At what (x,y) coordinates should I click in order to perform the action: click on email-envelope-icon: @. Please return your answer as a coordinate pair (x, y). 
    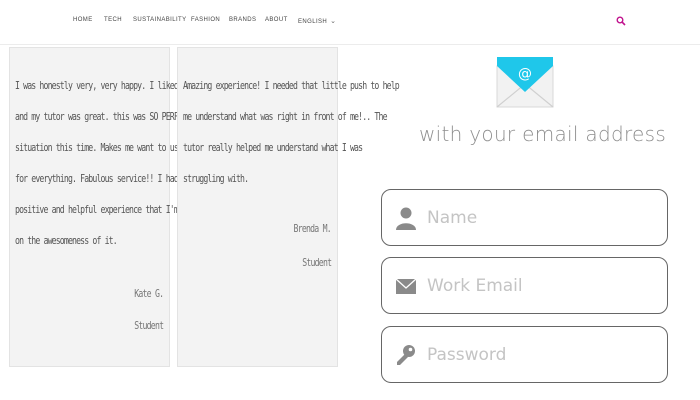
    Looking at the image, I should click on (525, 82).